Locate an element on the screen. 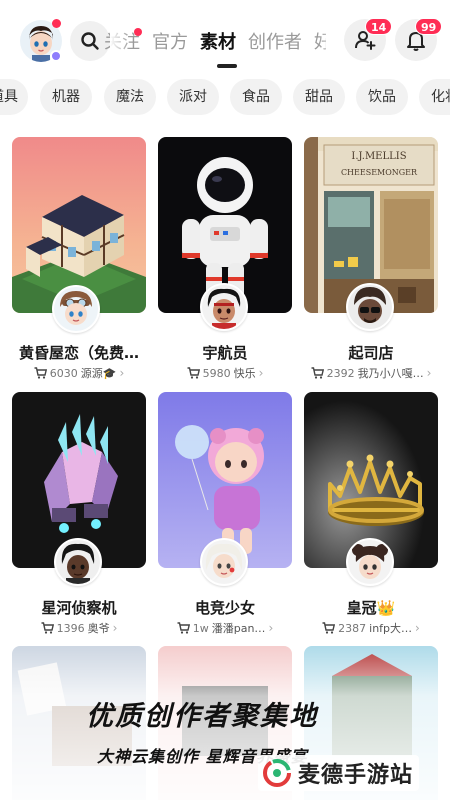 The image size is (450, 800). search-icon is located at coordinates (90, 41).